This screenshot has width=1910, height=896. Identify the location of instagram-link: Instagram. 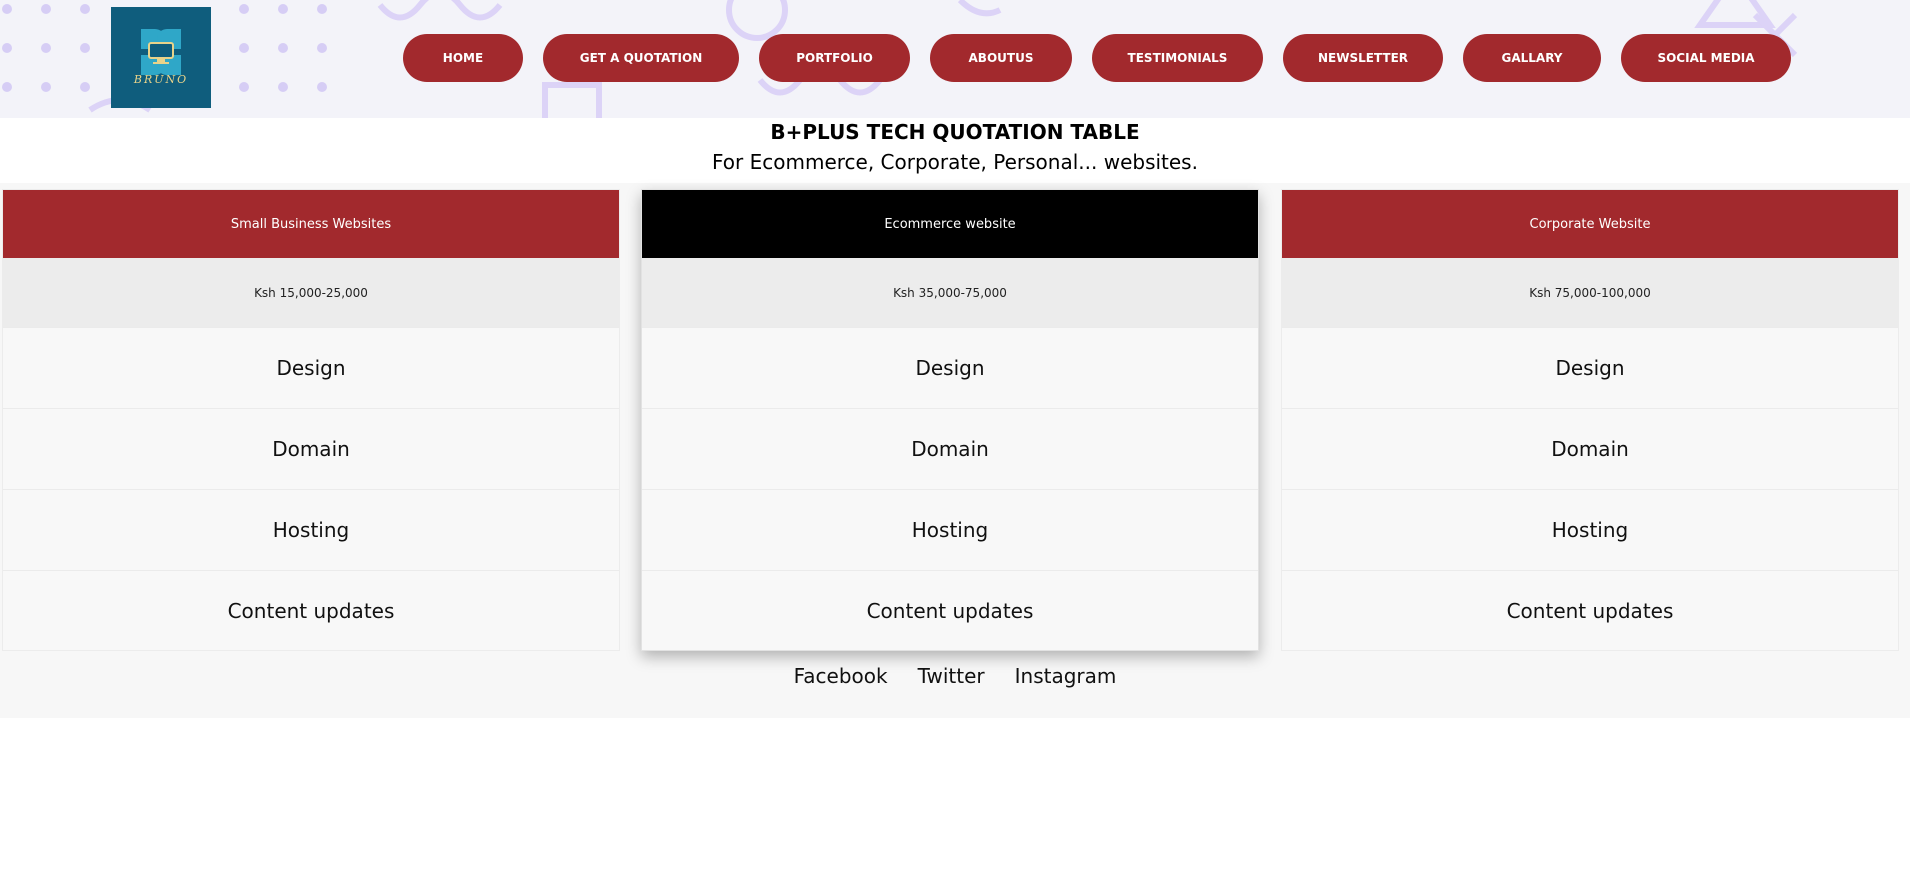
(1066, 676).